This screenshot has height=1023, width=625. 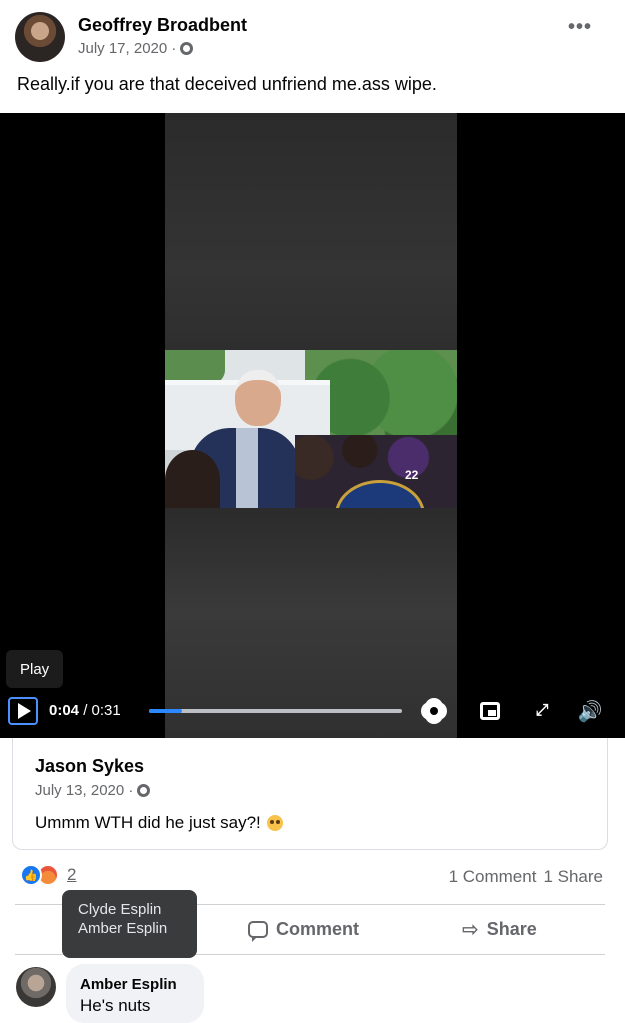 I want to click on post-meta: July 17, 2020 ·, so click(x=136, y=48).